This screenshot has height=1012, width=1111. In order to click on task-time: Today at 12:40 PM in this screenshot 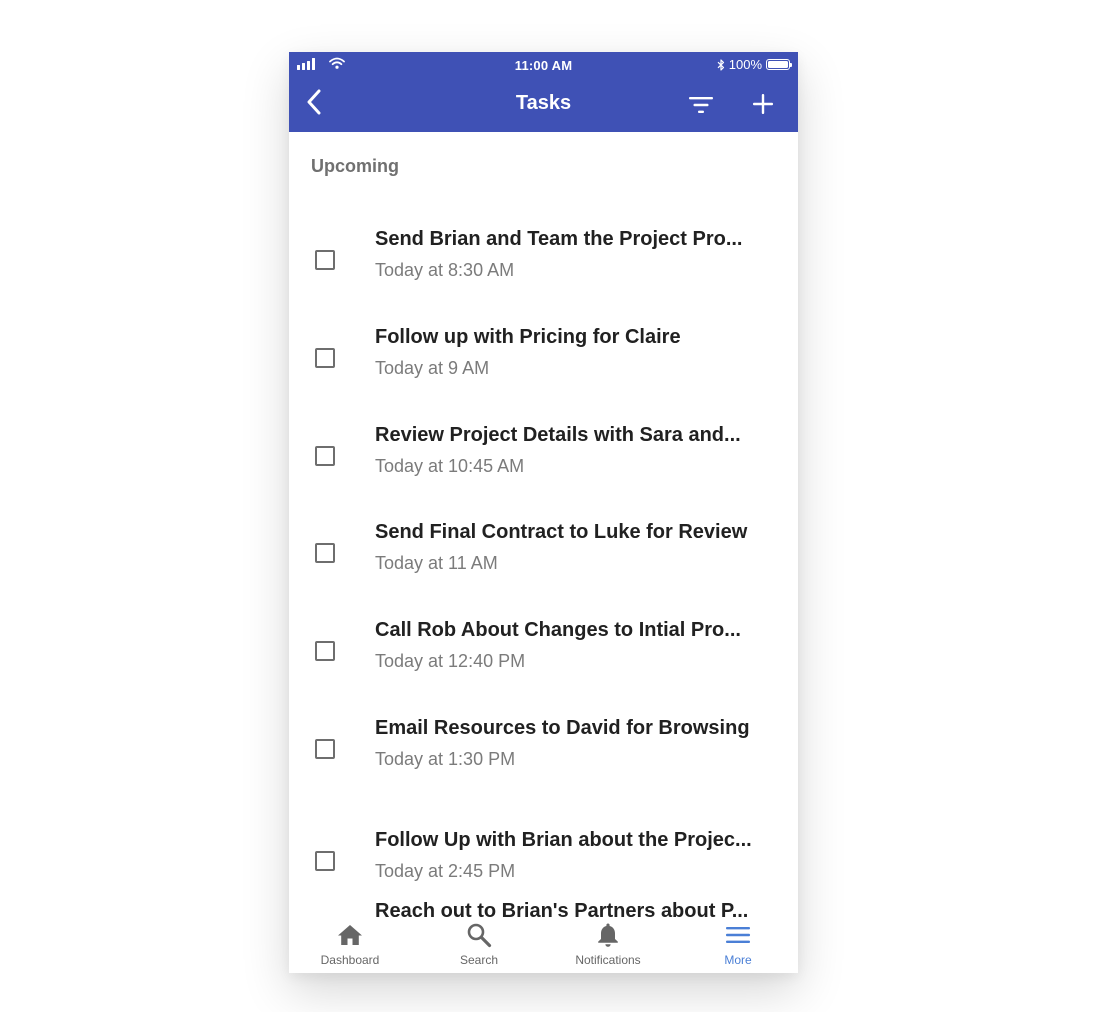, I will do `click(450, 661)`.